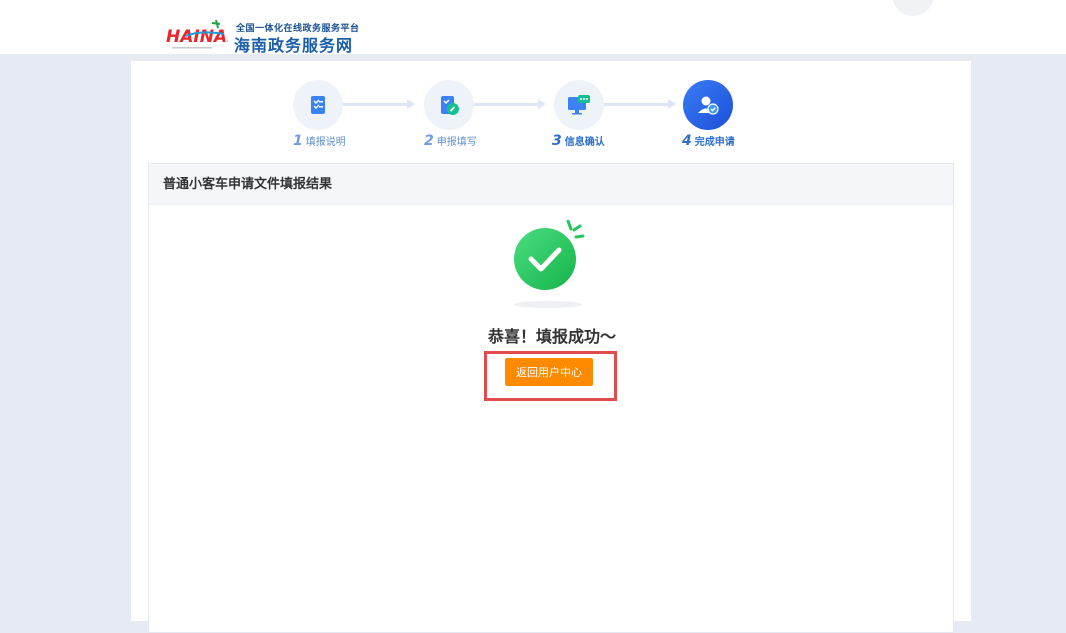 This screenshot has width=1066, height=633. I want to click on document-list-icon, so click(318, 105).